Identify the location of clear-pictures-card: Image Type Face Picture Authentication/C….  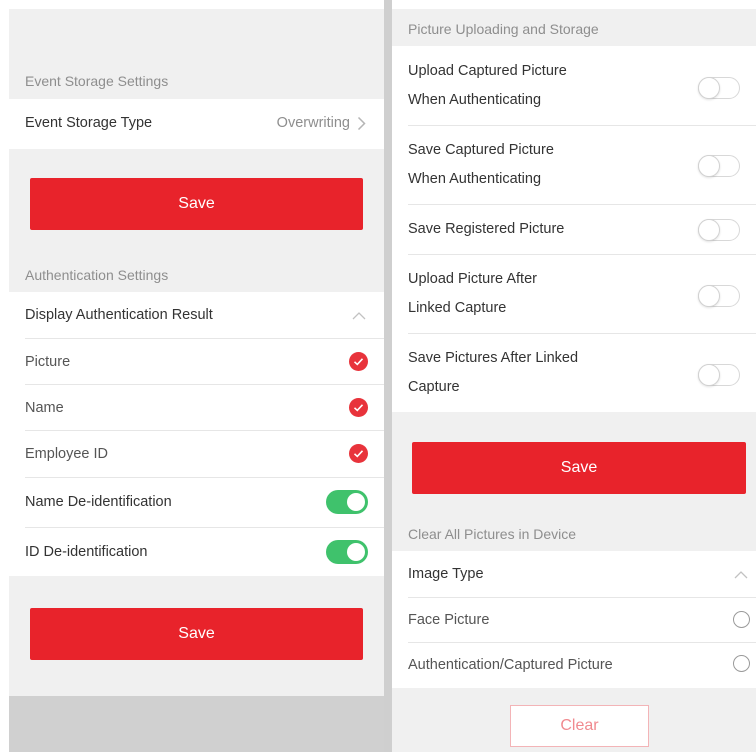
(574, 619).